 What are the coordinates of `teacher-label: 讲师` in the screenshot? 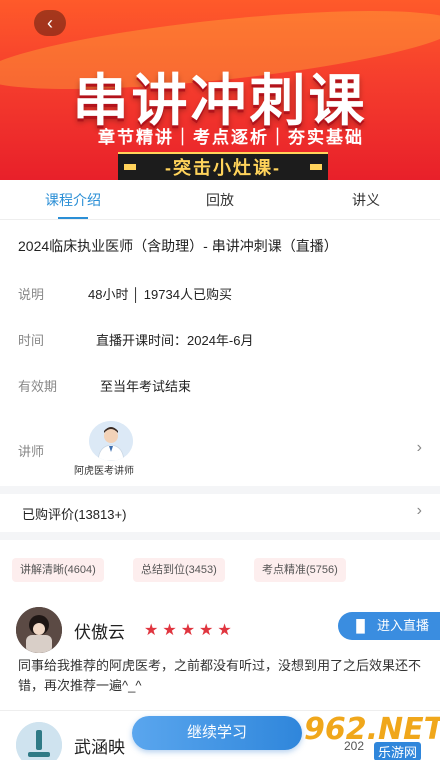 It's located at (31, 451).